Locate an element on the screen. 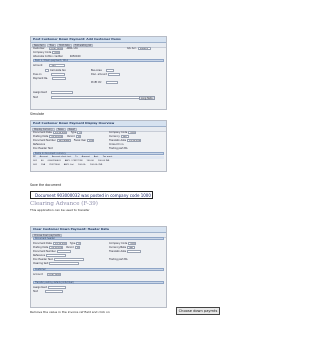 Image resolution: width=320 pixels, height=356 pixels. item-section-bar: Item 1 / Down payment / 00 A is located at coordinates (98, 60).